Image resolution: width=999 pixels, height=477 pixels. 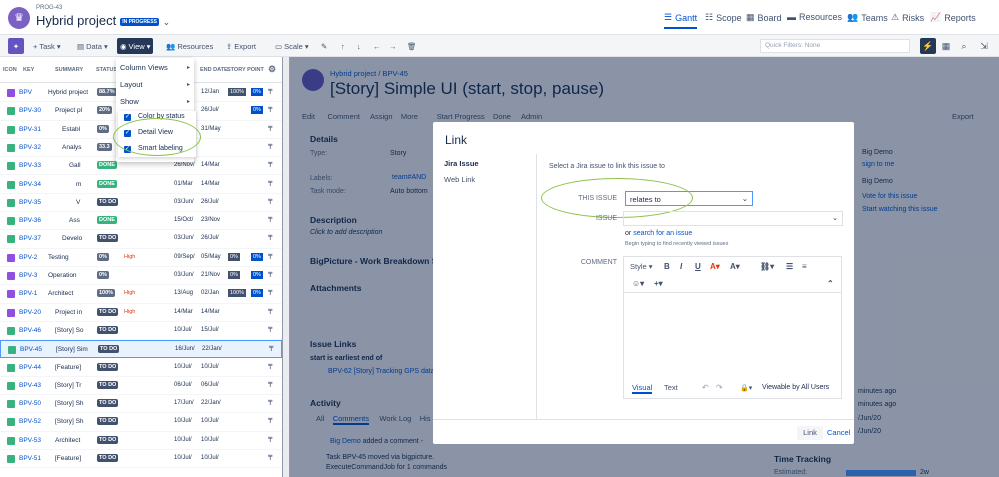 I want to click on redo-icon: ↷, so click(x=719, y=387).